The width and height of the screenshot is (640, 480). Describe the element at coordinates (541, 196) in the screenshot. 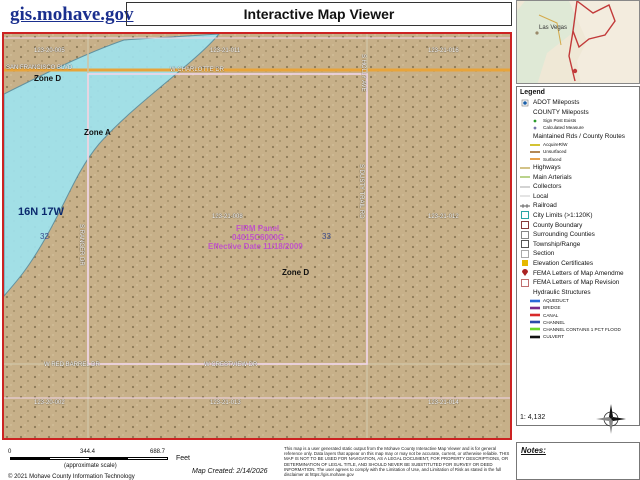

I see `legend-label: Local` at that location.